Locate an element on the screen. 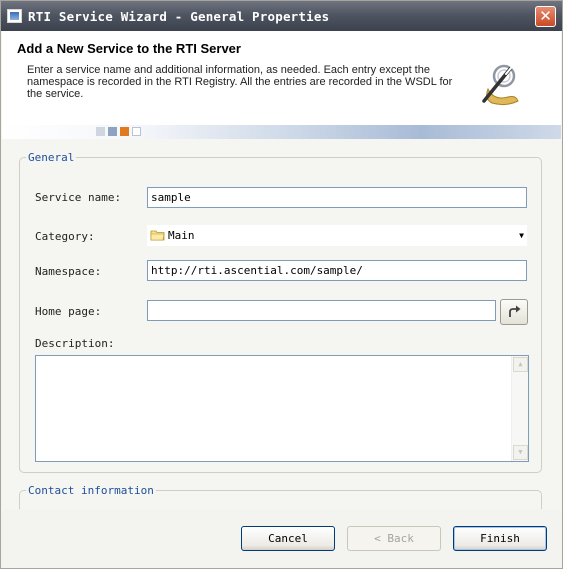  wizard-wand-icon is located at coordinates (500, 85).